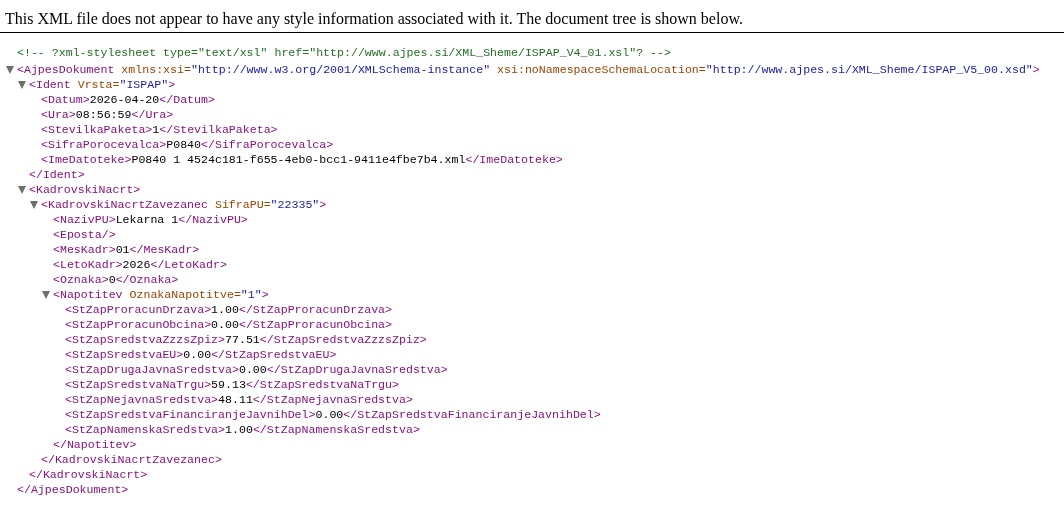 This screenshot has height=505, width=1064. Describe the element at coordinates (131, 459) in the screenshot. I see `xml-line: </KadrovskiNacrtZavezanec>` at that location.